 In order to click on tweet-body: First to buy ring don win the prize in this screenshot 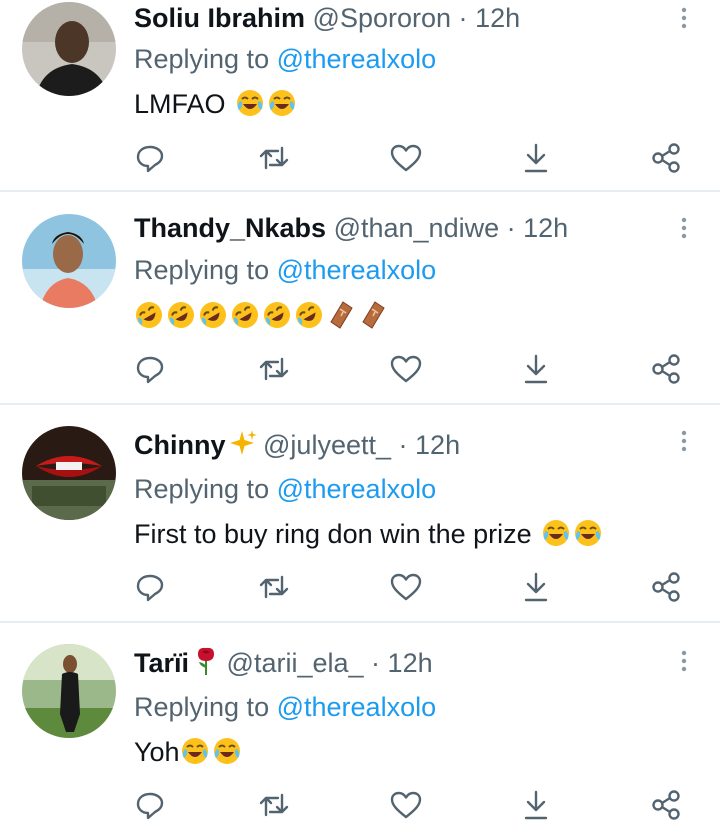, I will do `click(333, 534)`.